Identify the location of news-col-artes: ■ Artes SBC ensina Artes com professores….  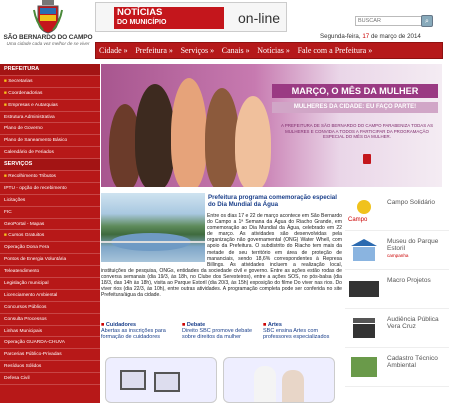
(302, 331).